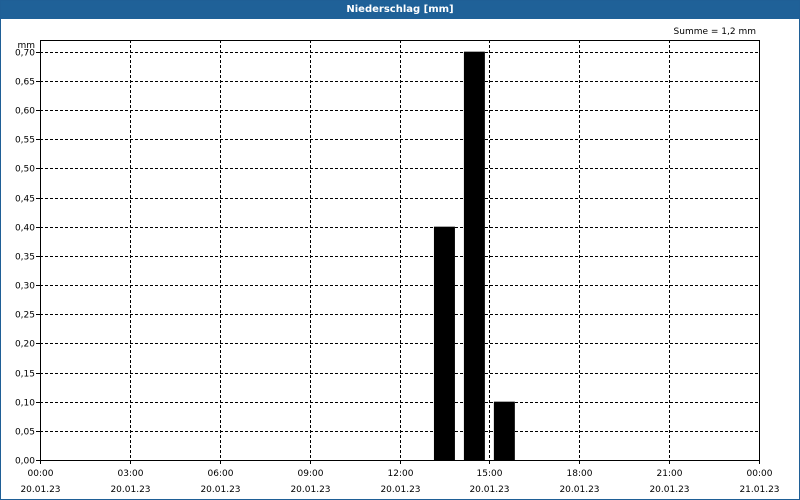  Describe the element at coordinates (401, 474) in the screenshot. I see `x-tick-time: 12:00` at that location.